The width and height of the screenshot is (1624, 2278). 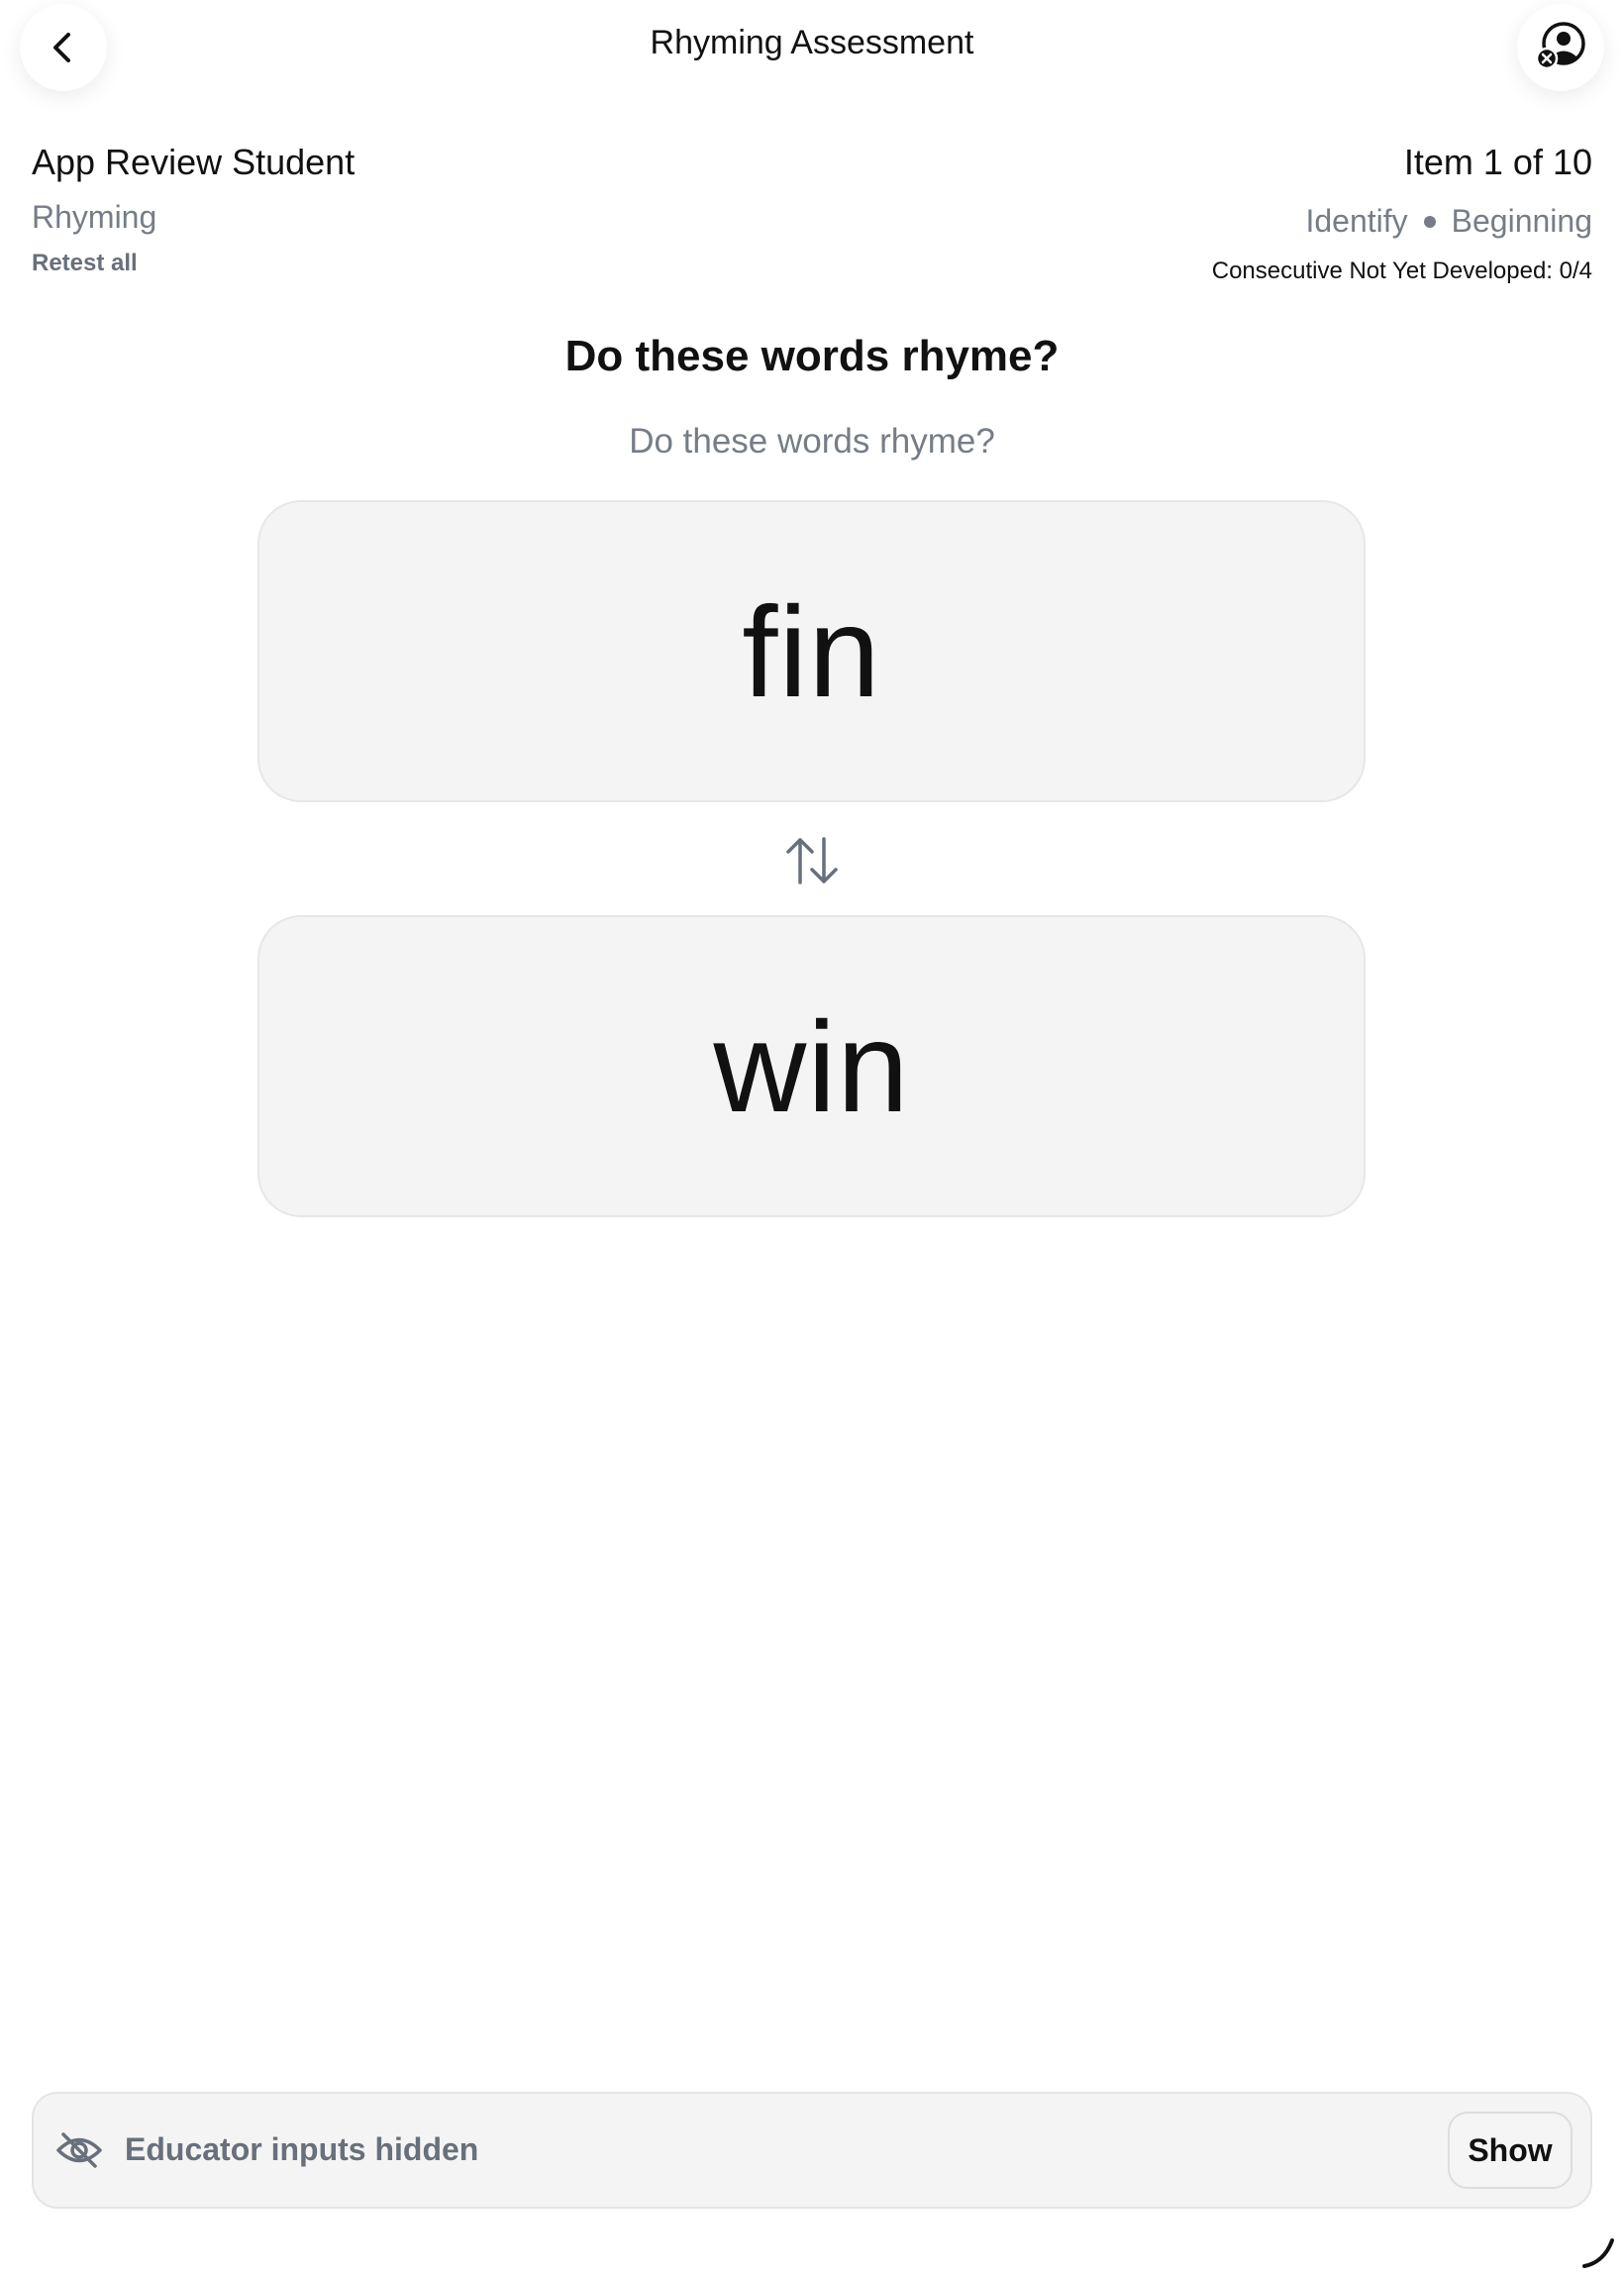 I want to click on navigation-bar: Rhyming Assessment, so click(x=812, y=47).